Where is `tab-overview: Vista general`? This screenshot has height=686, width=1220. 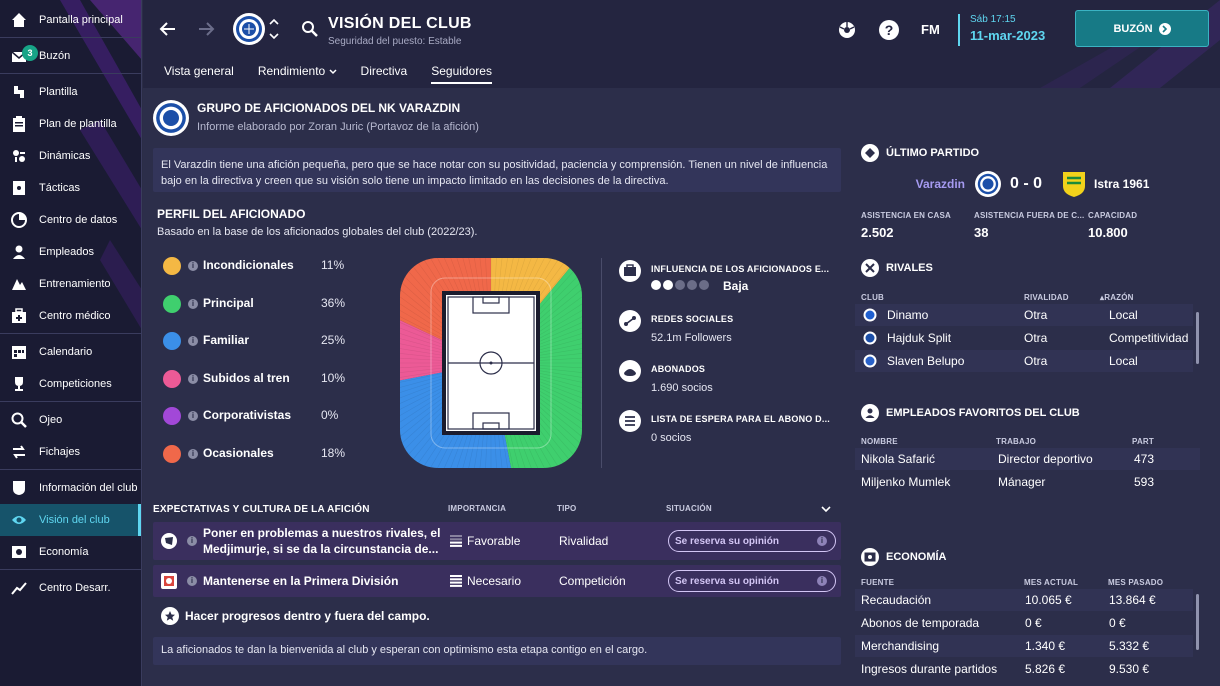 tab-overview: Vista general is located at coordinates (199, 74).